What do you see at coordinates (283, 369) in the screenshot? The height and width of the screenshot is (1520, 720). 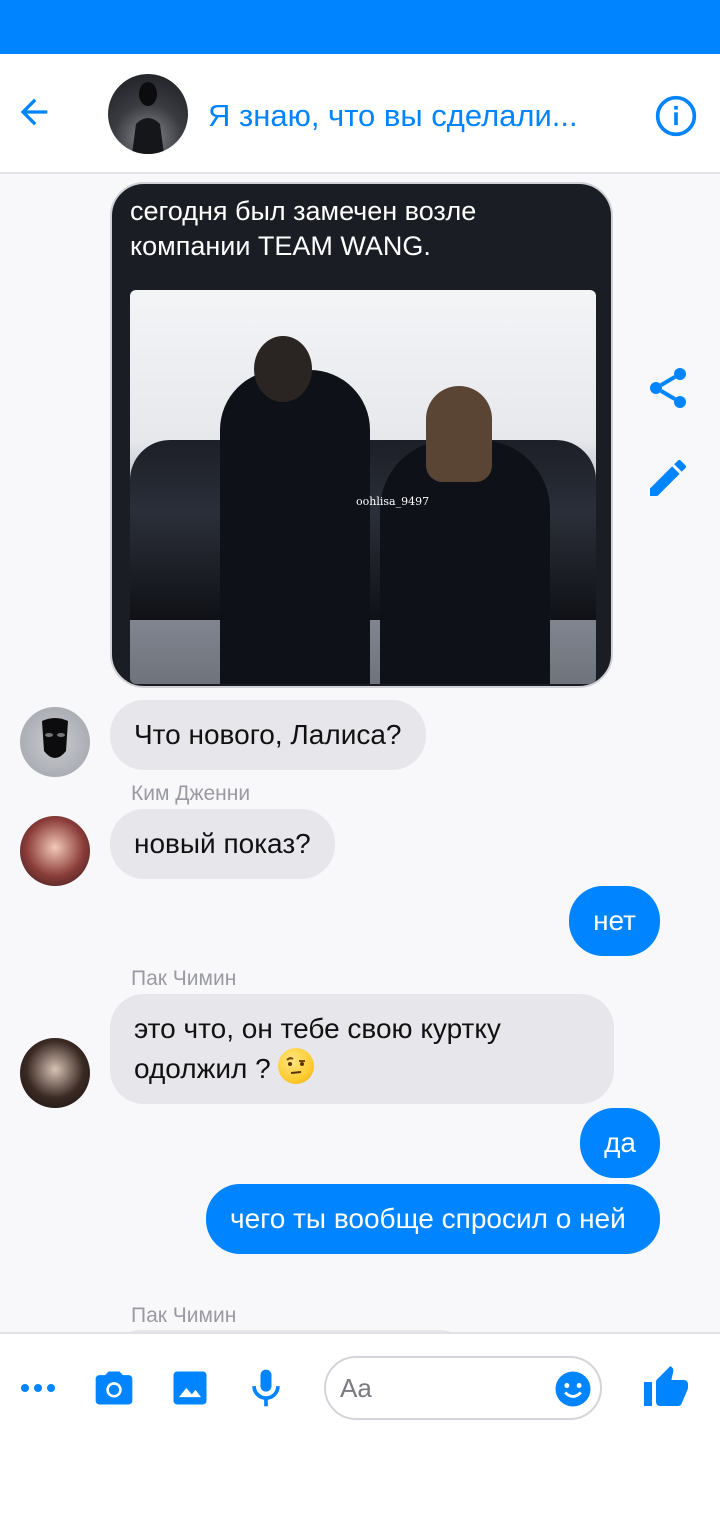 I see `person-left-head` at bounding box center [283, 369].